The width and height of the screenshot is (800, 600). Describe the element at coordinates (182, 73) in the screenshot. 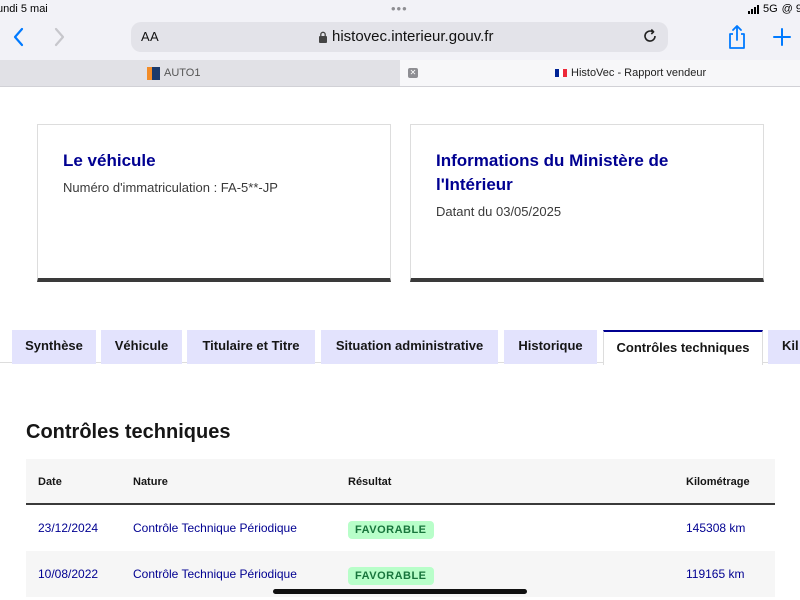

I see `browser-tab-label: AUTO1` at that location.